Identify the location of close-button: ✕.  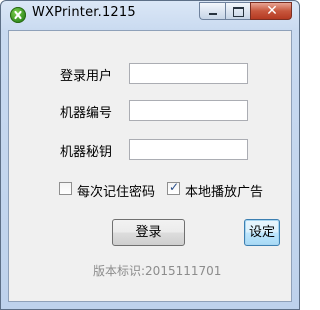
(271, 11).